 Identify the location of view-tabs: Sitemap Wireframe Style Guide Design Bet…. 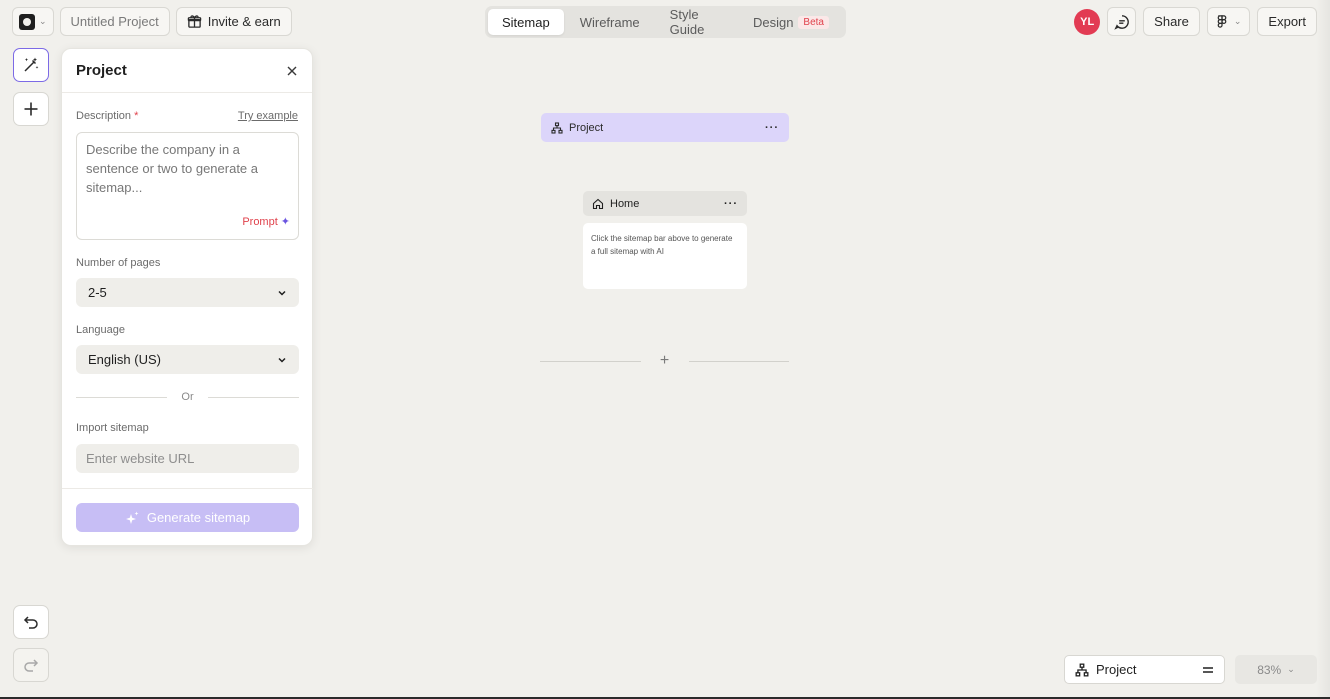
(665, 22).